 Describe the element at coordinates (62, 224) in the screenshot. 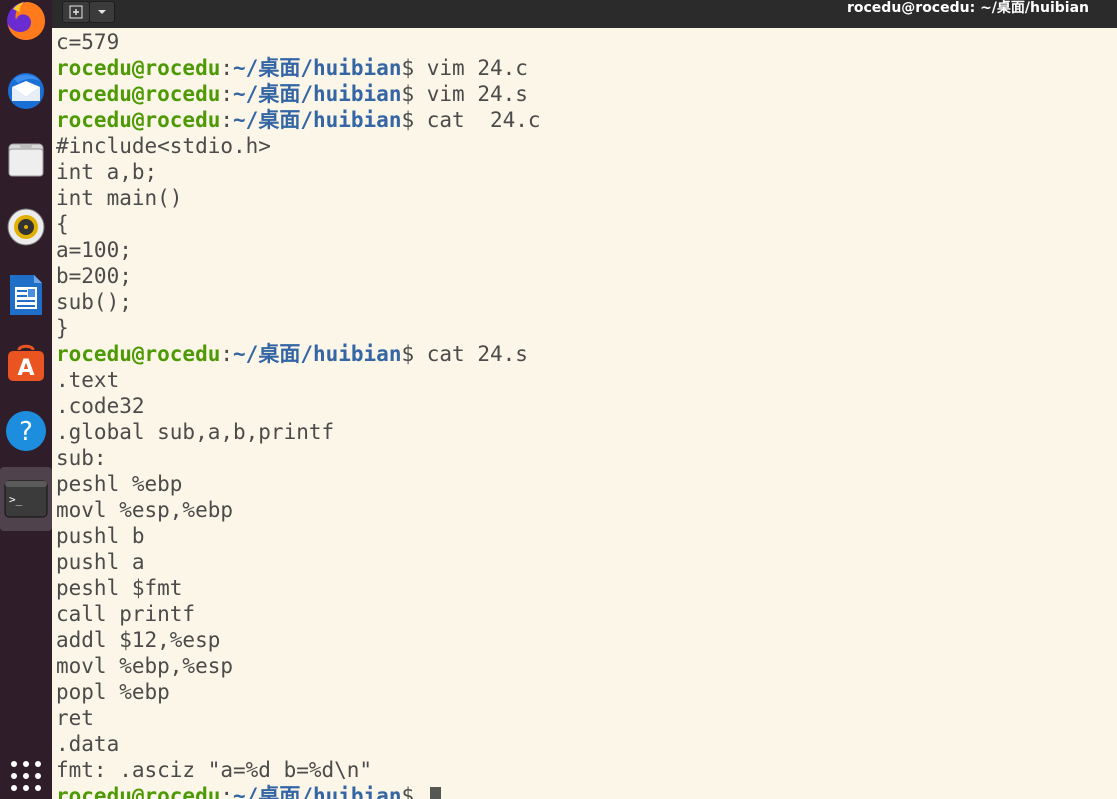

I see `output-line: {` at that location.